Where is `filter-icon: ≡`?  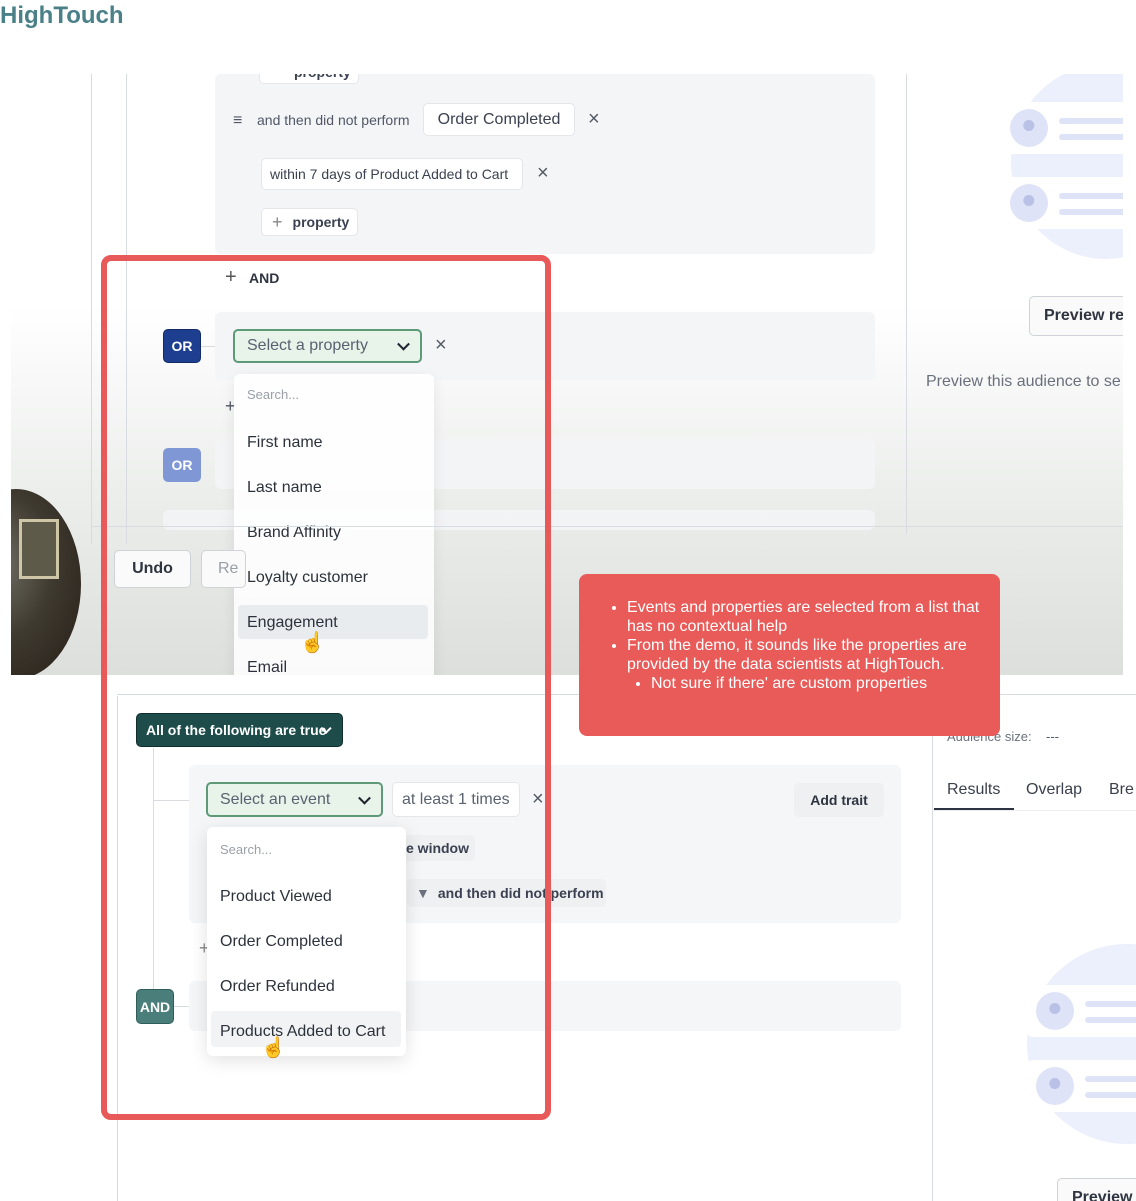 filter-icon: ≡ is located at coordinates (238, 120).